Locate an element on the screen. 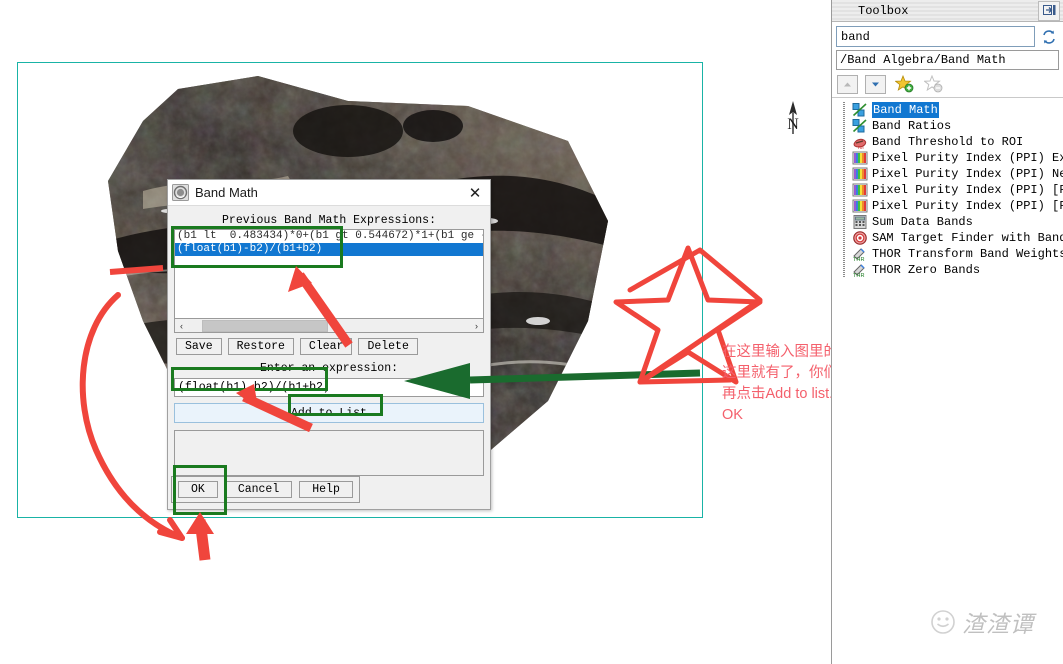 The width and height of the screenshot is (1063, 664). expression-actions: Save Restore Clear Delete is located at coordinates (330, 346).